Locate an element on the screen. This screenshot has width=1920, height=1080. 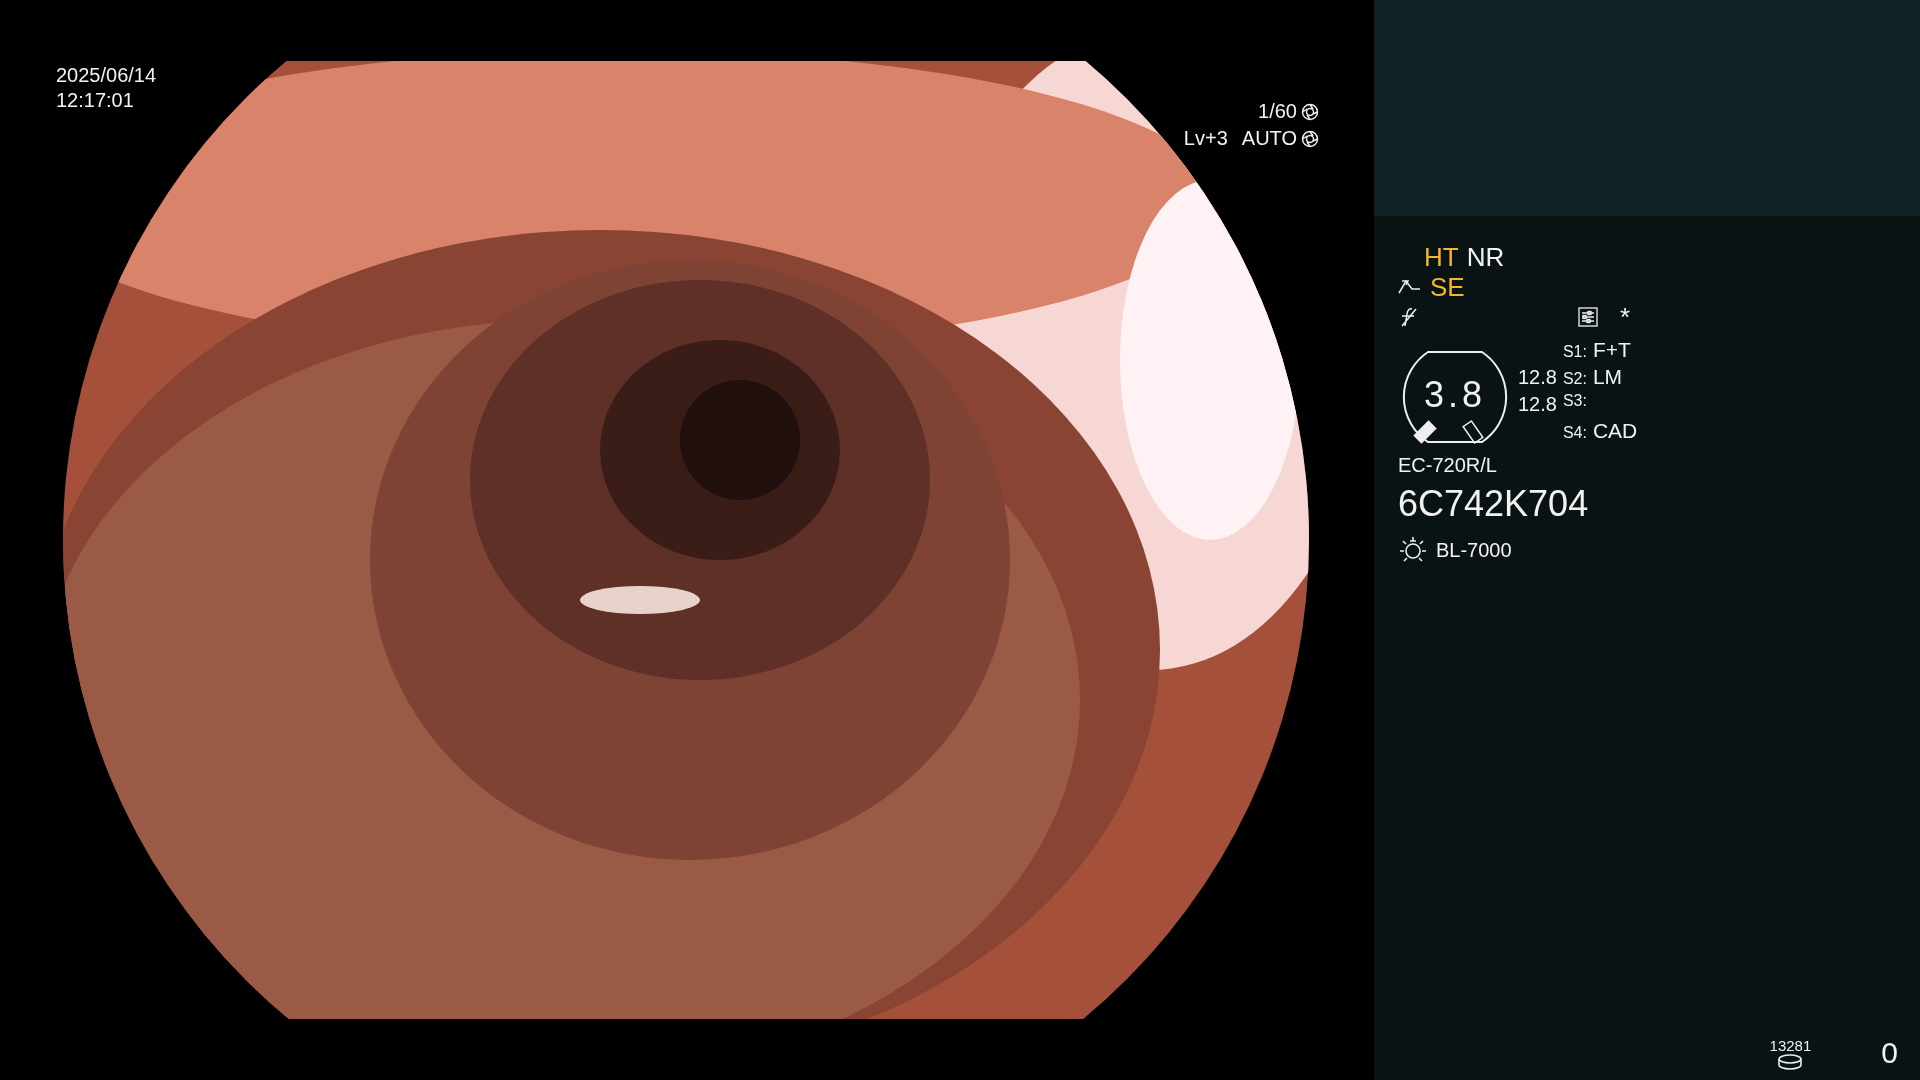
switch-label: S2: is located at coordinates (1575, 379).